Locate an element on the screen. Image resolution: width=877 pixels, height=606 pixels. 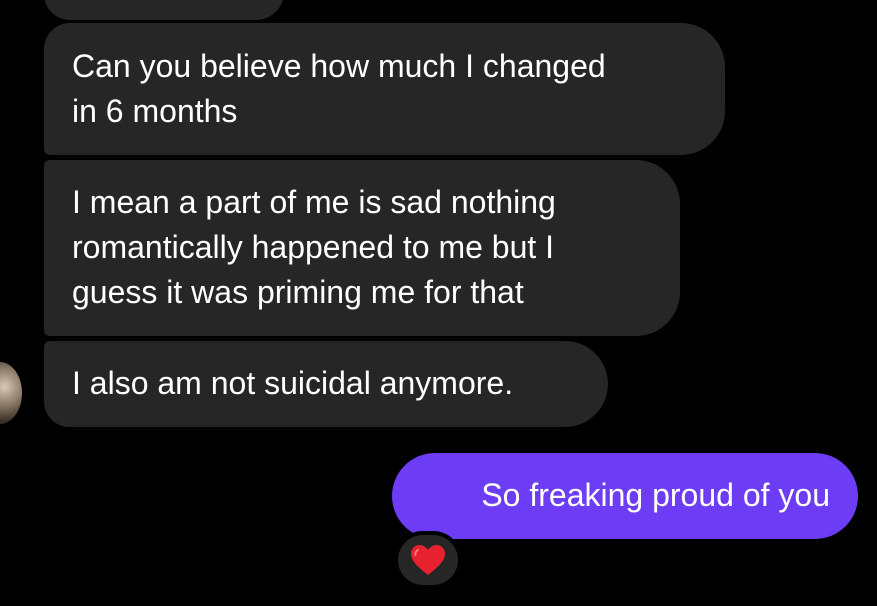
red-heart-icon is located at coordinates (428, 560).